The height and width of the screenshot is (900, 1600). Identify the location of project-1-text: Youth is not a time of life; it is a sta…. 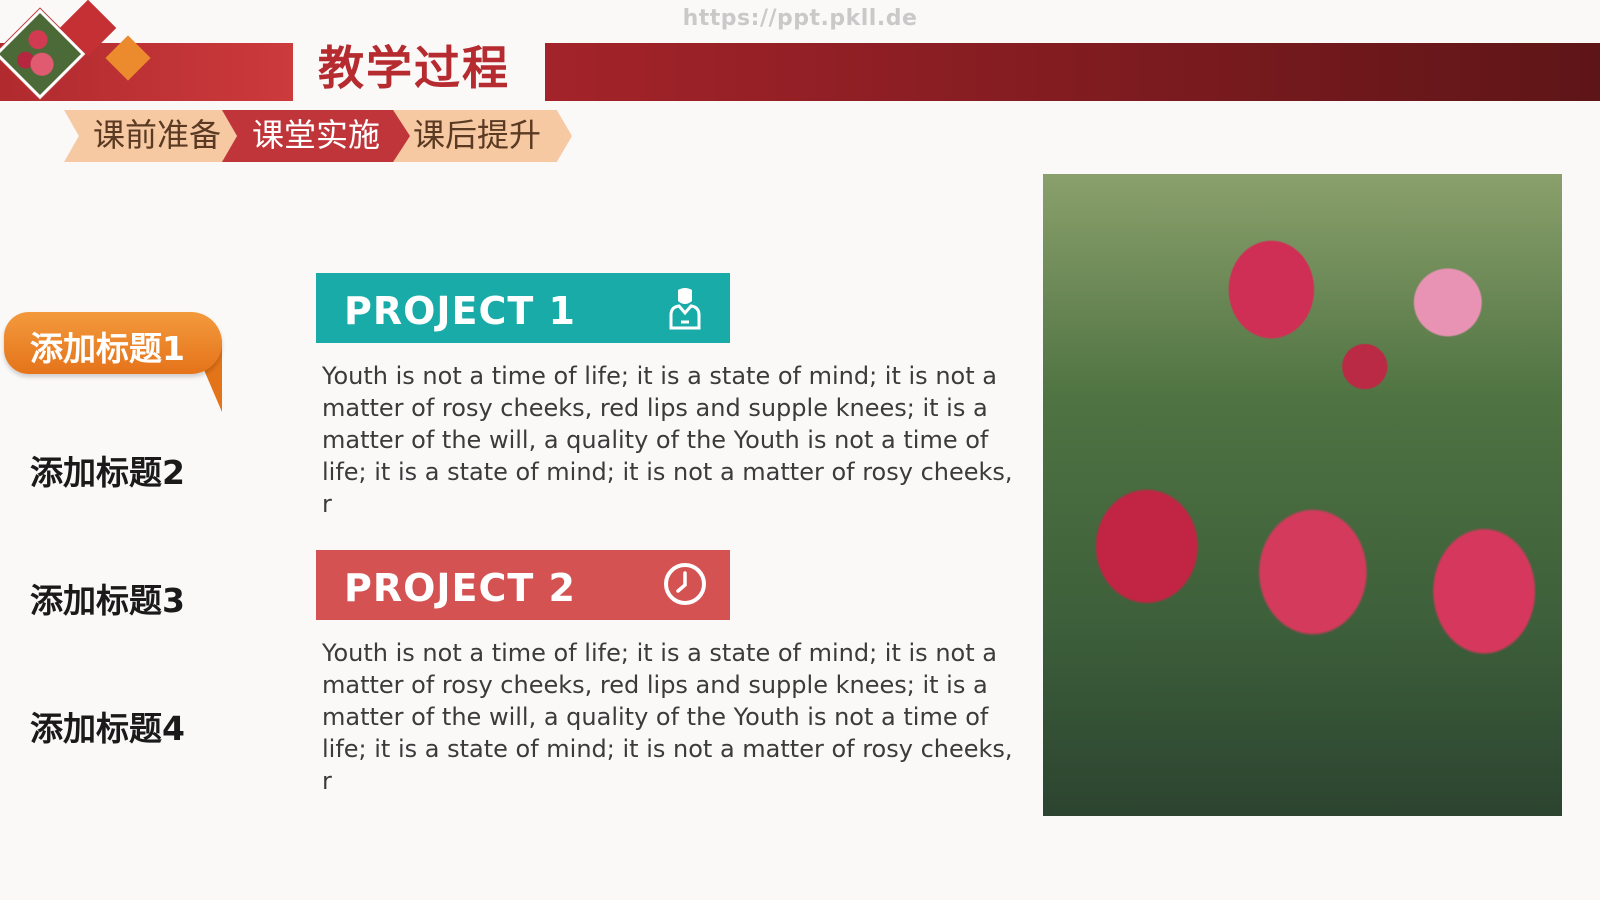
(667, 440).